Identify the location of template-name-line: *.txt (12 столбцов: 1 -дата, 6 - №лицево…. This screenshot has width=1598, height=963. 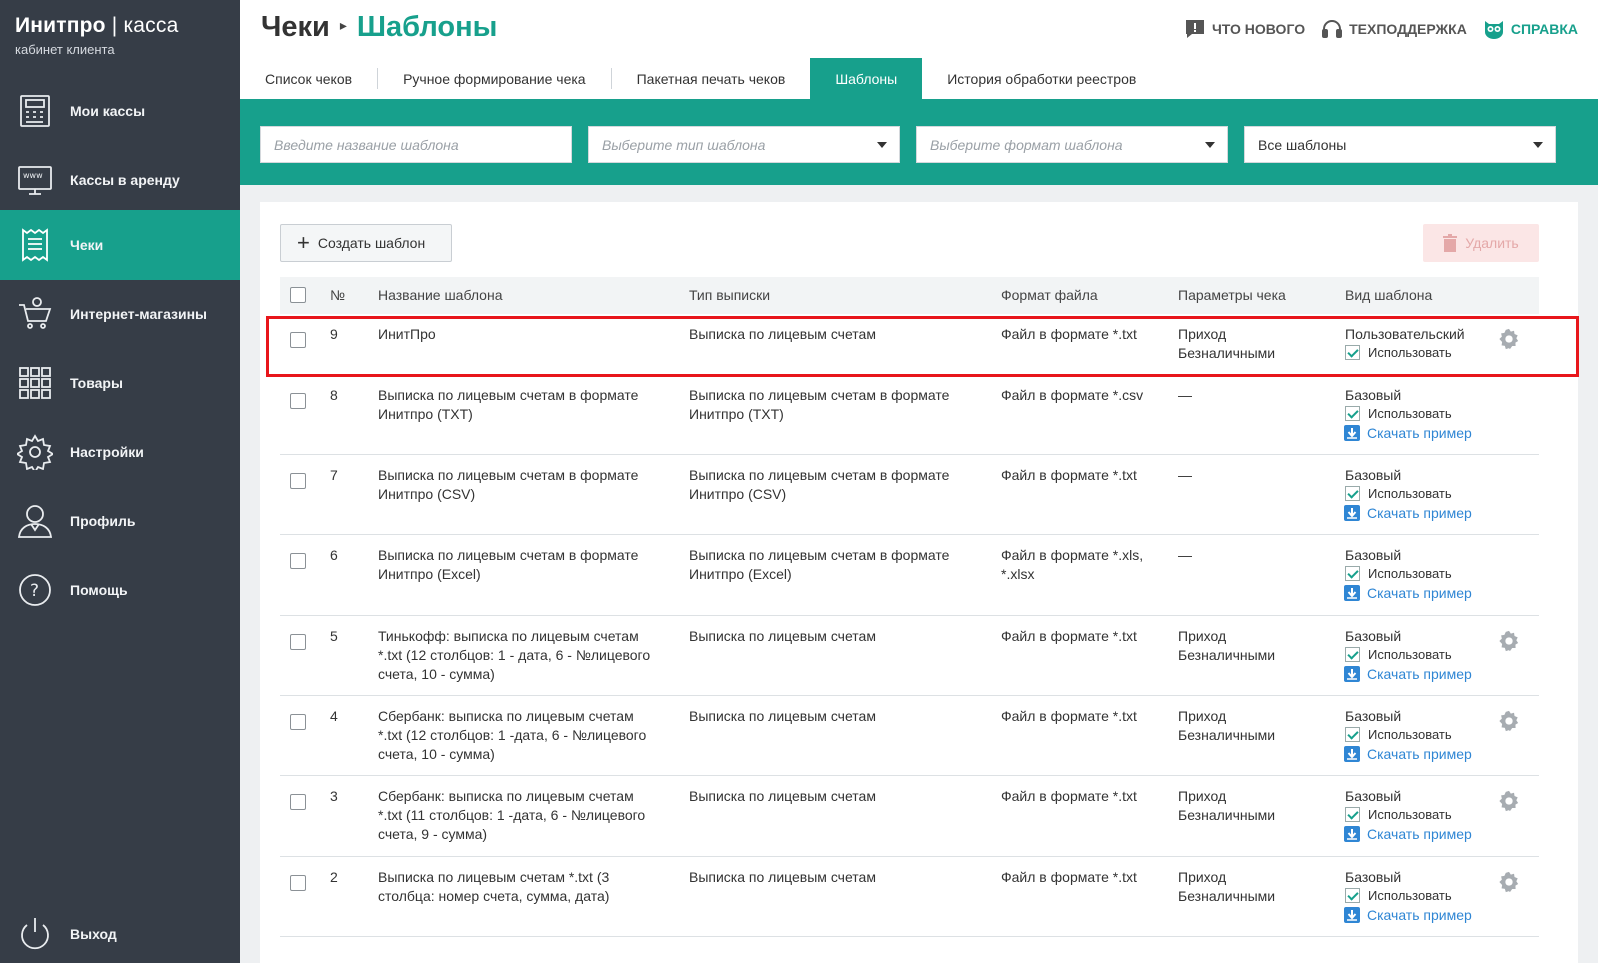
(512, 735).